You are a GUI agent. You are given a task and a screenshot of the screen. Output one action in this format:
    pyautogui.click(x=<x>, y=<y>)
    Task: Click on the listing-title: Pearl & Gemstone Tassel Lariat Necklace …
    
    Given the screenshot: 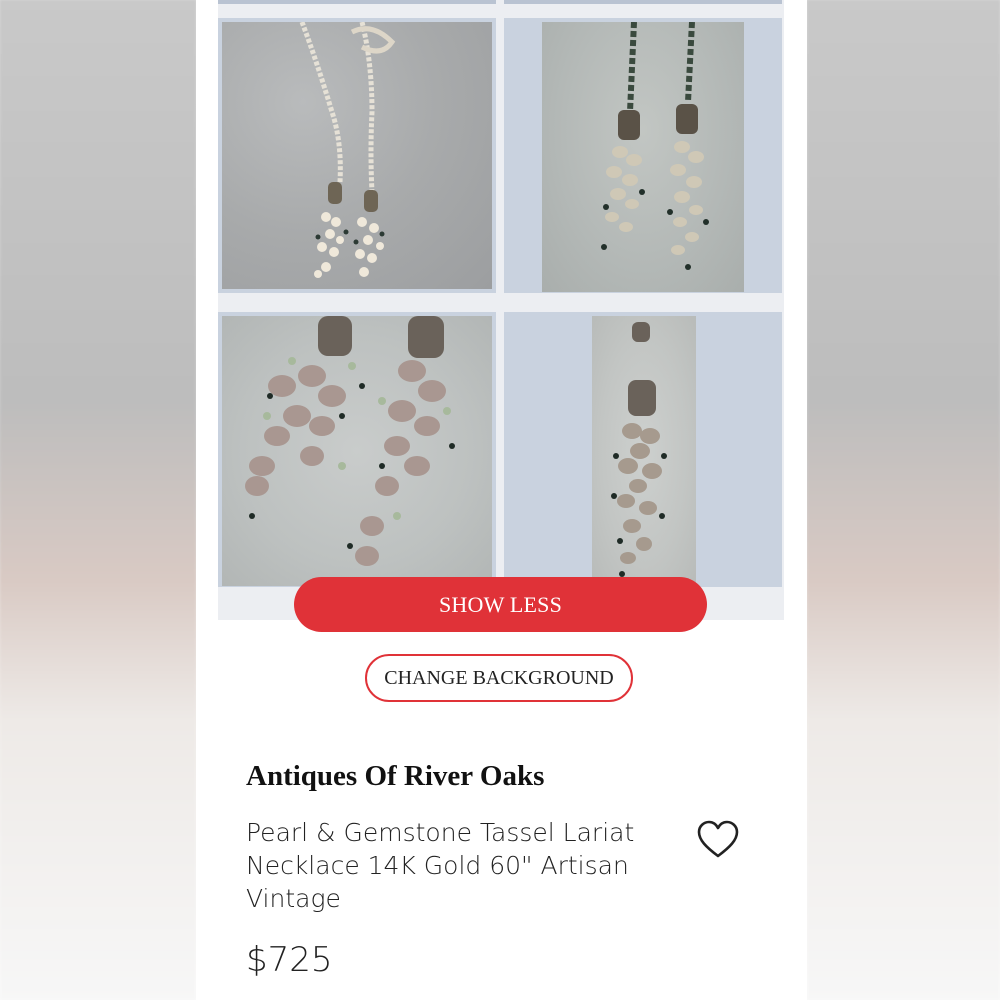 What is the action you would take?
    pyautogui.click(x=440, y=865)
    